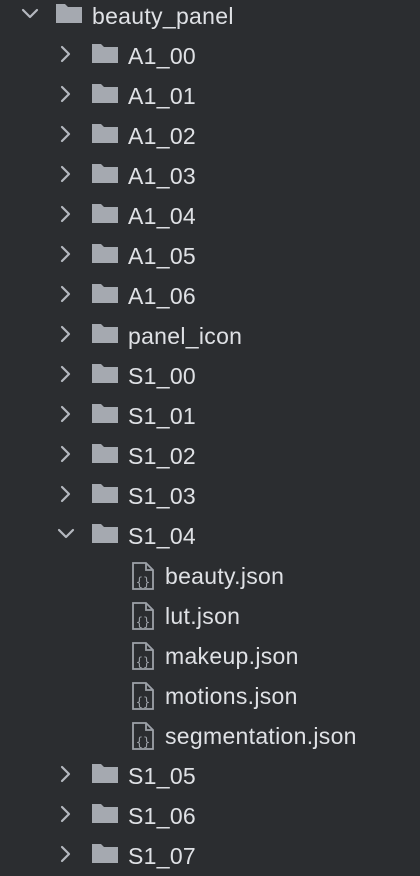 The image size is (420, 876). Describe the element at coordinates (210, 536) in the screenshot. I see `tree-row-s1-04: S1_04` at that location.